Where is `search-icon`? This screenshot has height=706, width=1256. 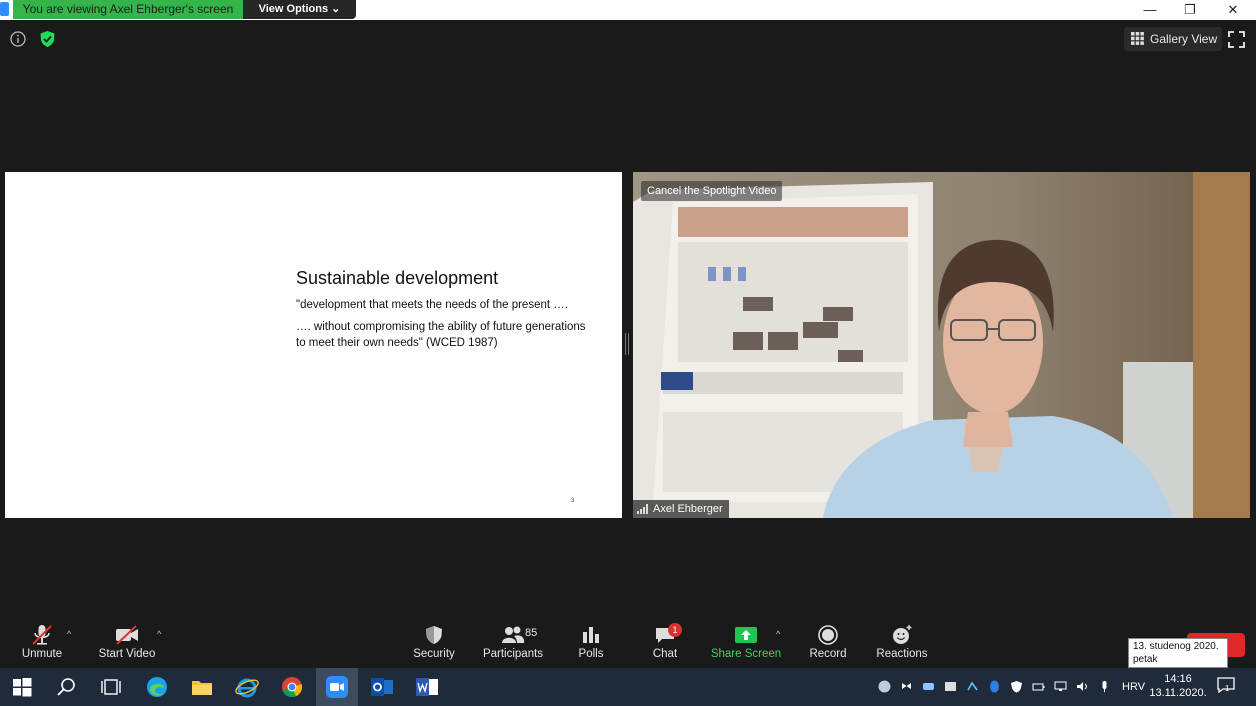
search-icon is located at coordinates (67, 687).